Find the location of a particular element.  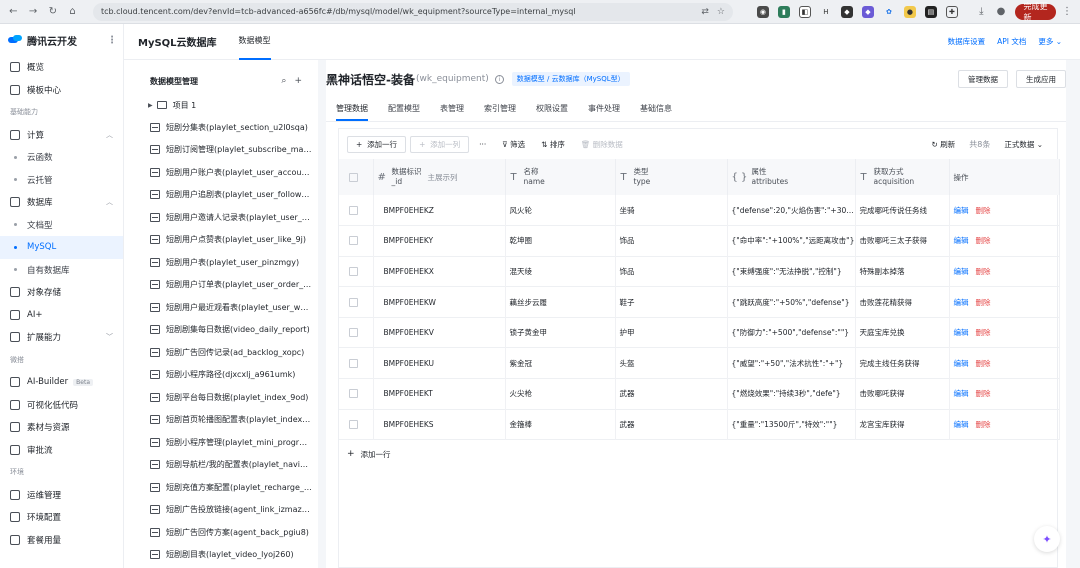

select-all-cell is located at coordinates (356, 177).